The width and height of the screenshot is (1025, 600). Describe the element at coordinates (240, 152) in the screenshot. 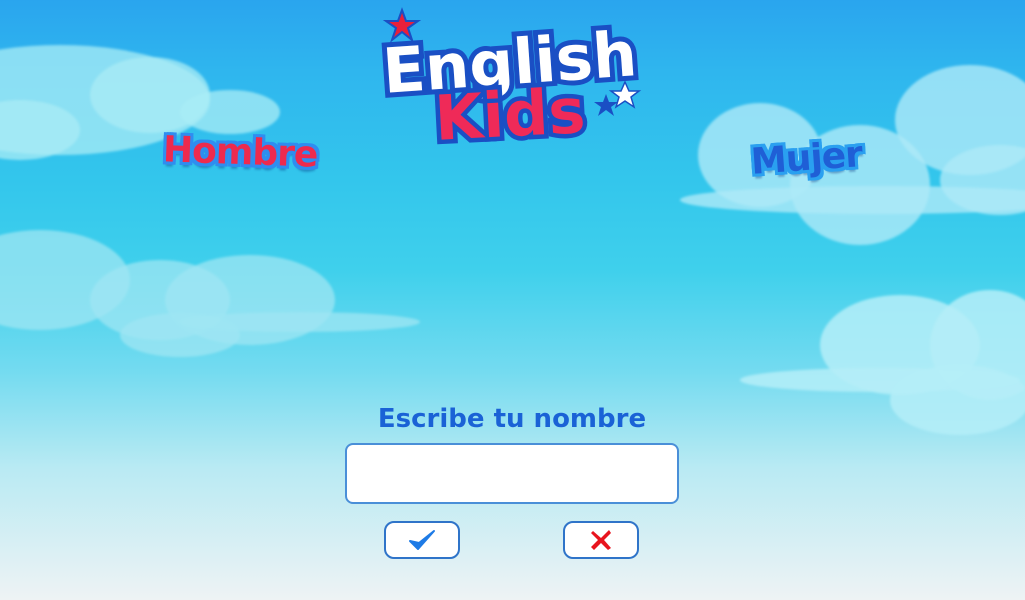

I see `gender-option-male: Hombre` at that location.